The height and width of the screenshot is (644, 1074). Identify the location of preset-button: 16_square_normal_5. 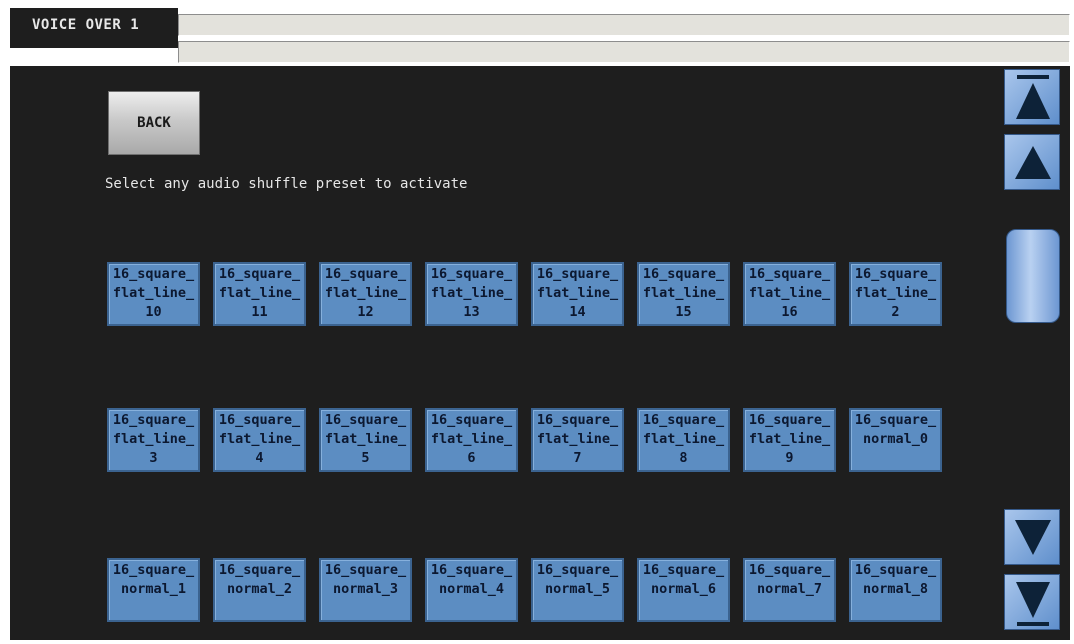
(577, 590).